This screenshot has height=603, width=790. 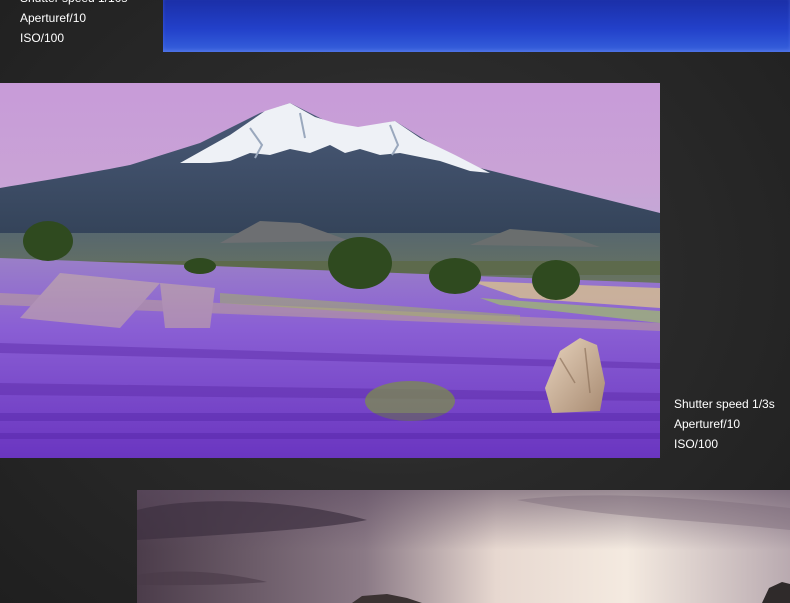 I want to click on photo-settings-caption-top: Shutter speed 1/10s Aperturef/10 ISO/100, so click(x=73, y=24).